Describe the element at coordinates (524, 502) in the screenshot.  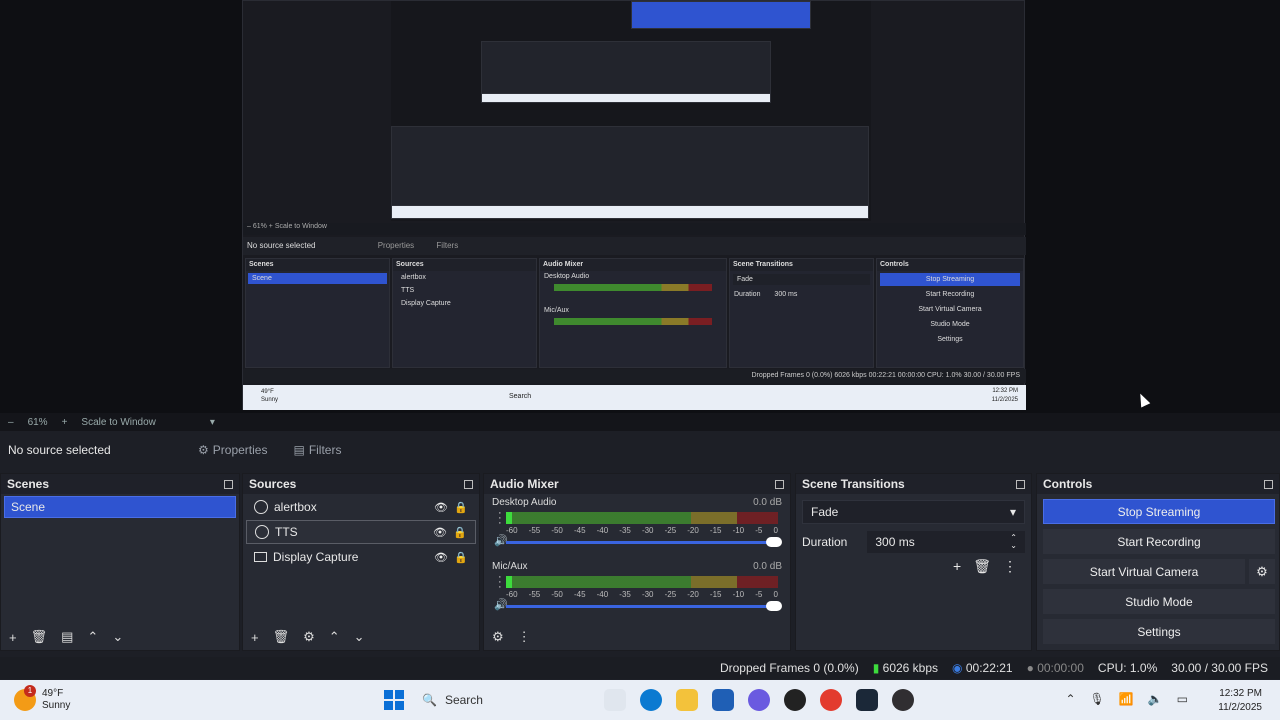
I see `channel-name: Desktop Audio` at that location.